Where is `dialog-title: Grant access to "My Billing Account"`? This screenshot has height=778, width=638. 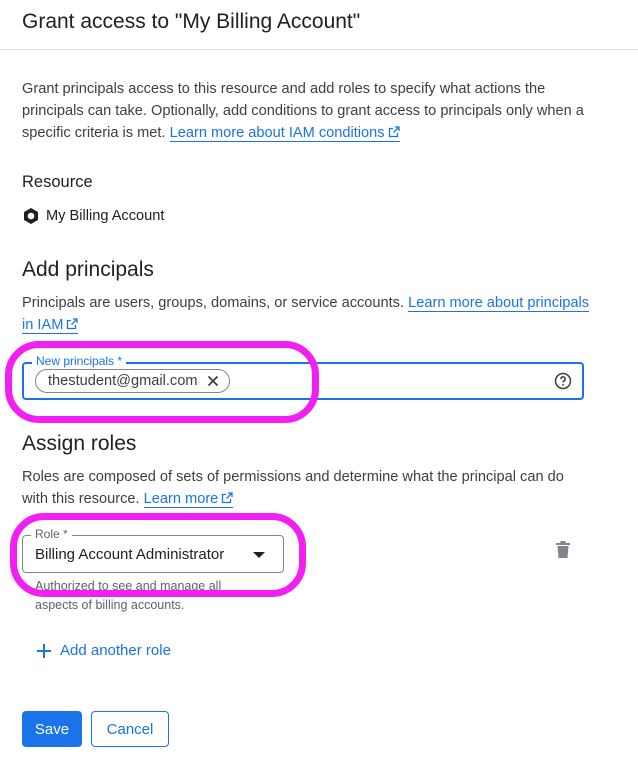
dialog-title: Grant access to "My Billing Account" is located at coordinates (191, 21).